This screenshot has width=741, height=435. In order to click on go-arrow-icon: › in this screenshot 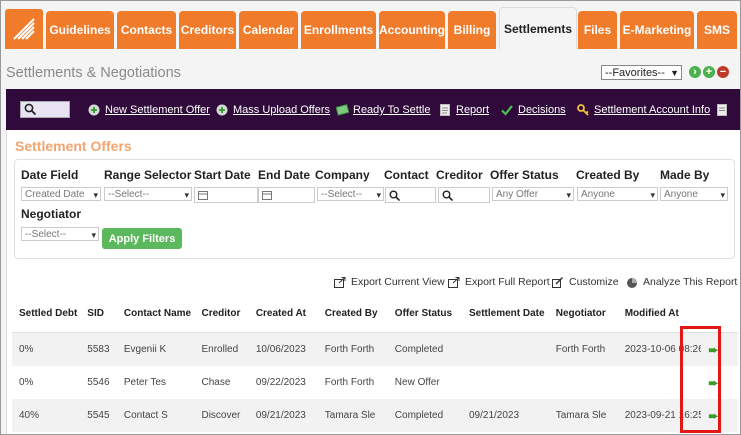, I will do `click(695, 72)`.